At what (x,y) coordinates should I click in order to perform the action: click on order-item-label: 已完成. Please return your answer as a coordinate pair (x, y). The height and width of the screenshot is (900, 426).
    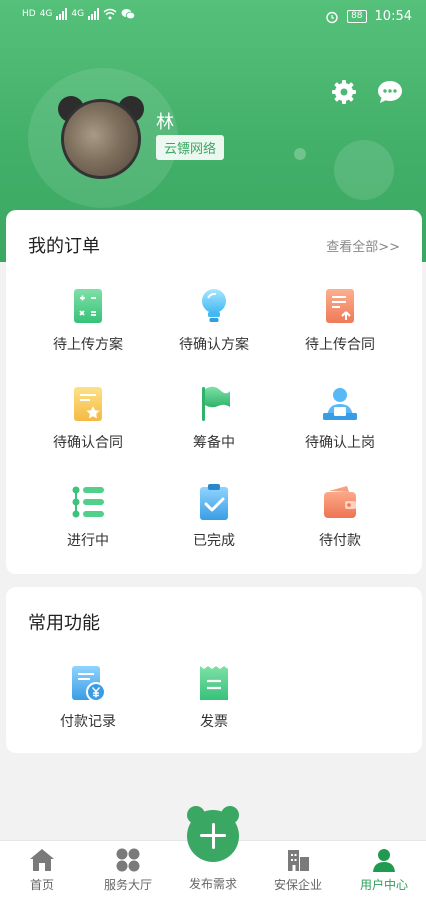
    Looking at the image, I should click on (214, 541).